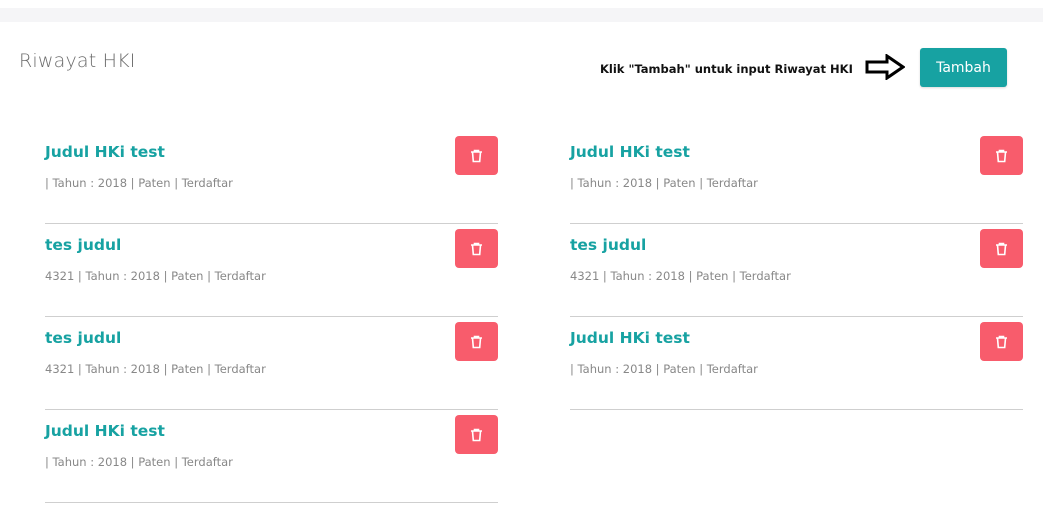 This screenshot has width=1043, height=520. Describe the element at coordinates (885, 67) in the screenshot. I see `arrow-right-icon` at that location.